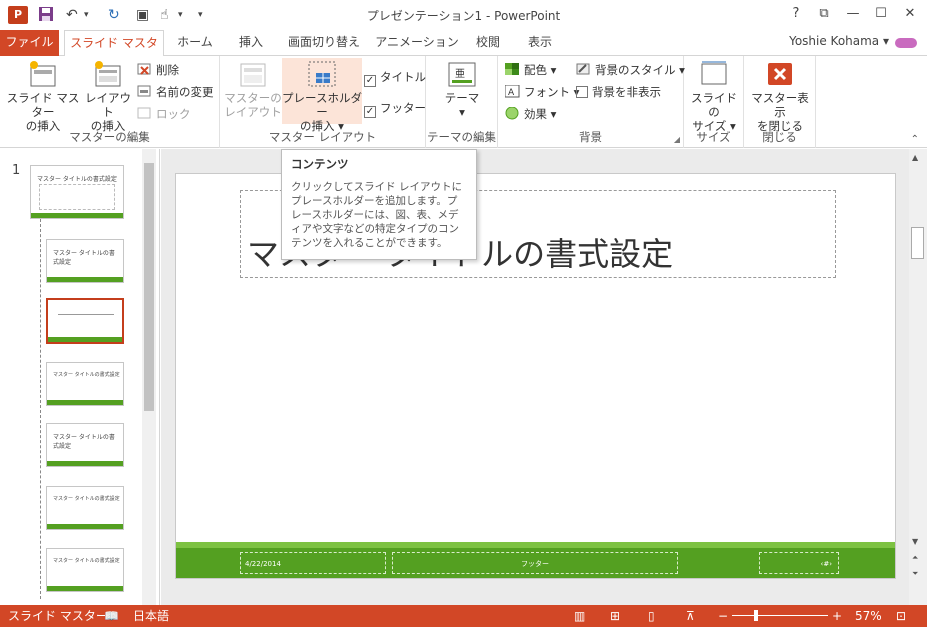 The width and height of the screenshot is (927, 627). Describe the element at coordinates (796, 14) in the screenshot. I see `help-button: ?` at that location.